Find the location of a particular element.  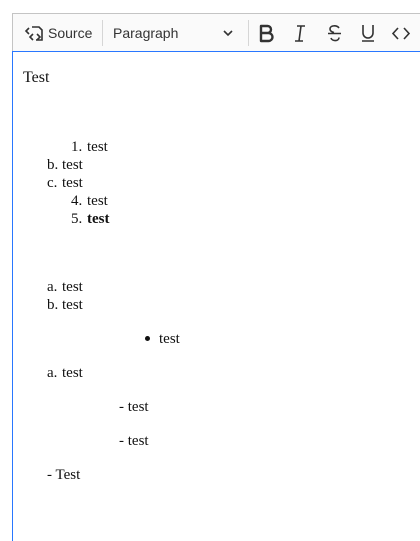

chevron-down-icon is located at coordinates (228, 33).